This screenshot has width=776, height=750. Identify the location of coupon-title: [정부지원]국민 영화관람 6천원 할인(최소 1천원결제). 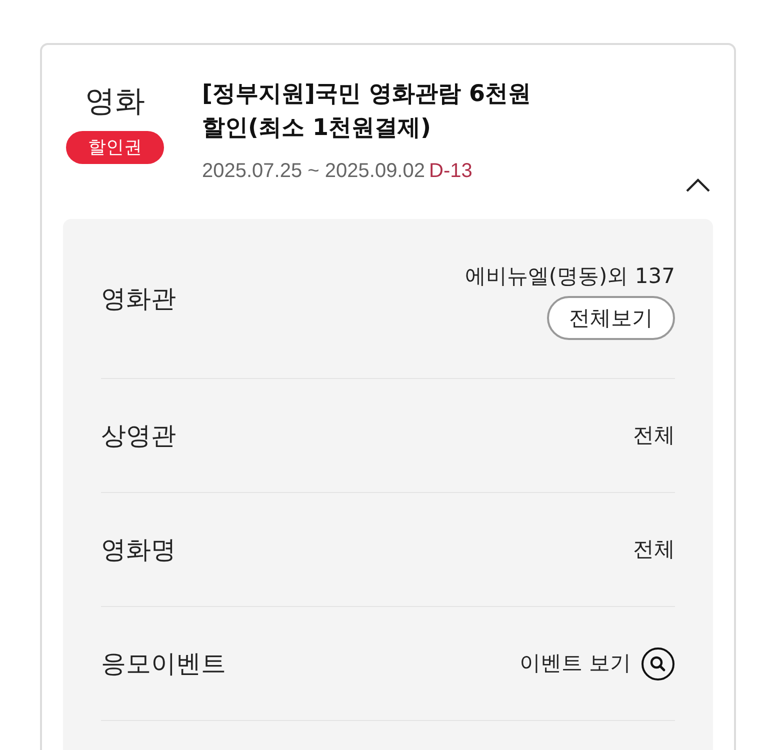
(367, 111).